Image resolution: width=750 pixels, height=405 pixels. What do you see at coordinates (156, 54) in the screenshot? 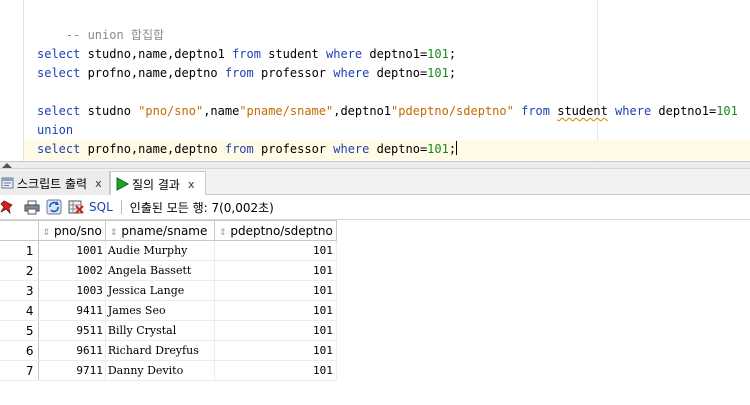
I see `code-text: studno,name,deptno1` at bounding box center [156, 54].